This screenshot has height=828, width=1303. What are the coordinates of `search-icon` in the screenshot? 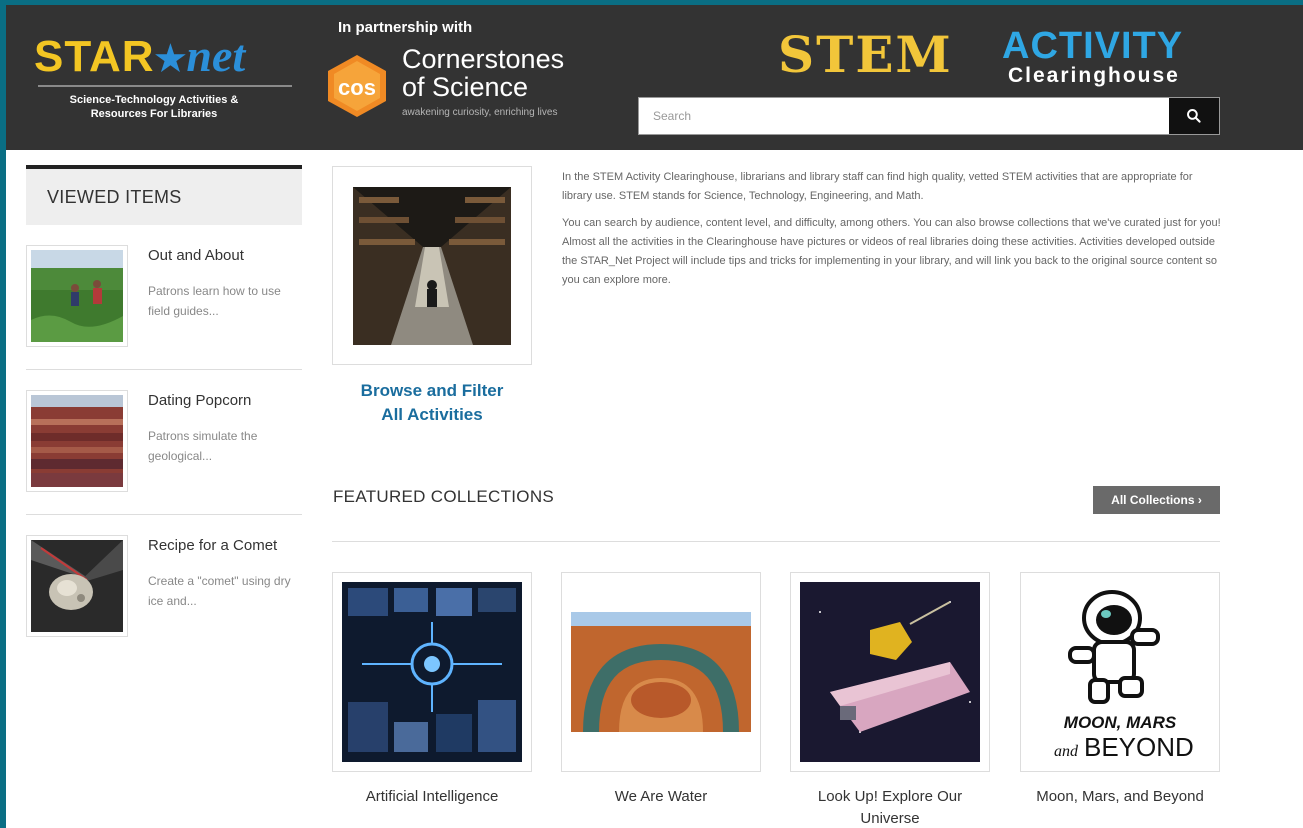 It's located at (1194, 116).